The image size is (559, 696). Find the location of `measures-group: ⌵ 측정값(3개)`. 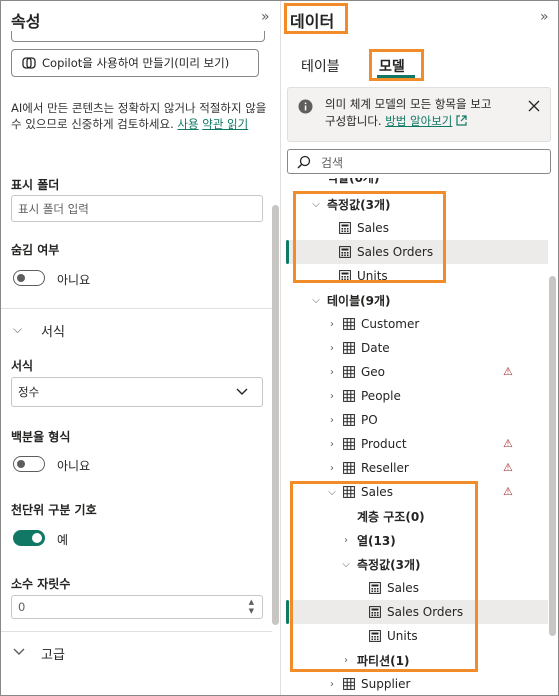

measures-group: ⌵ 측정값(3개) is located at coordinates (349, 204).